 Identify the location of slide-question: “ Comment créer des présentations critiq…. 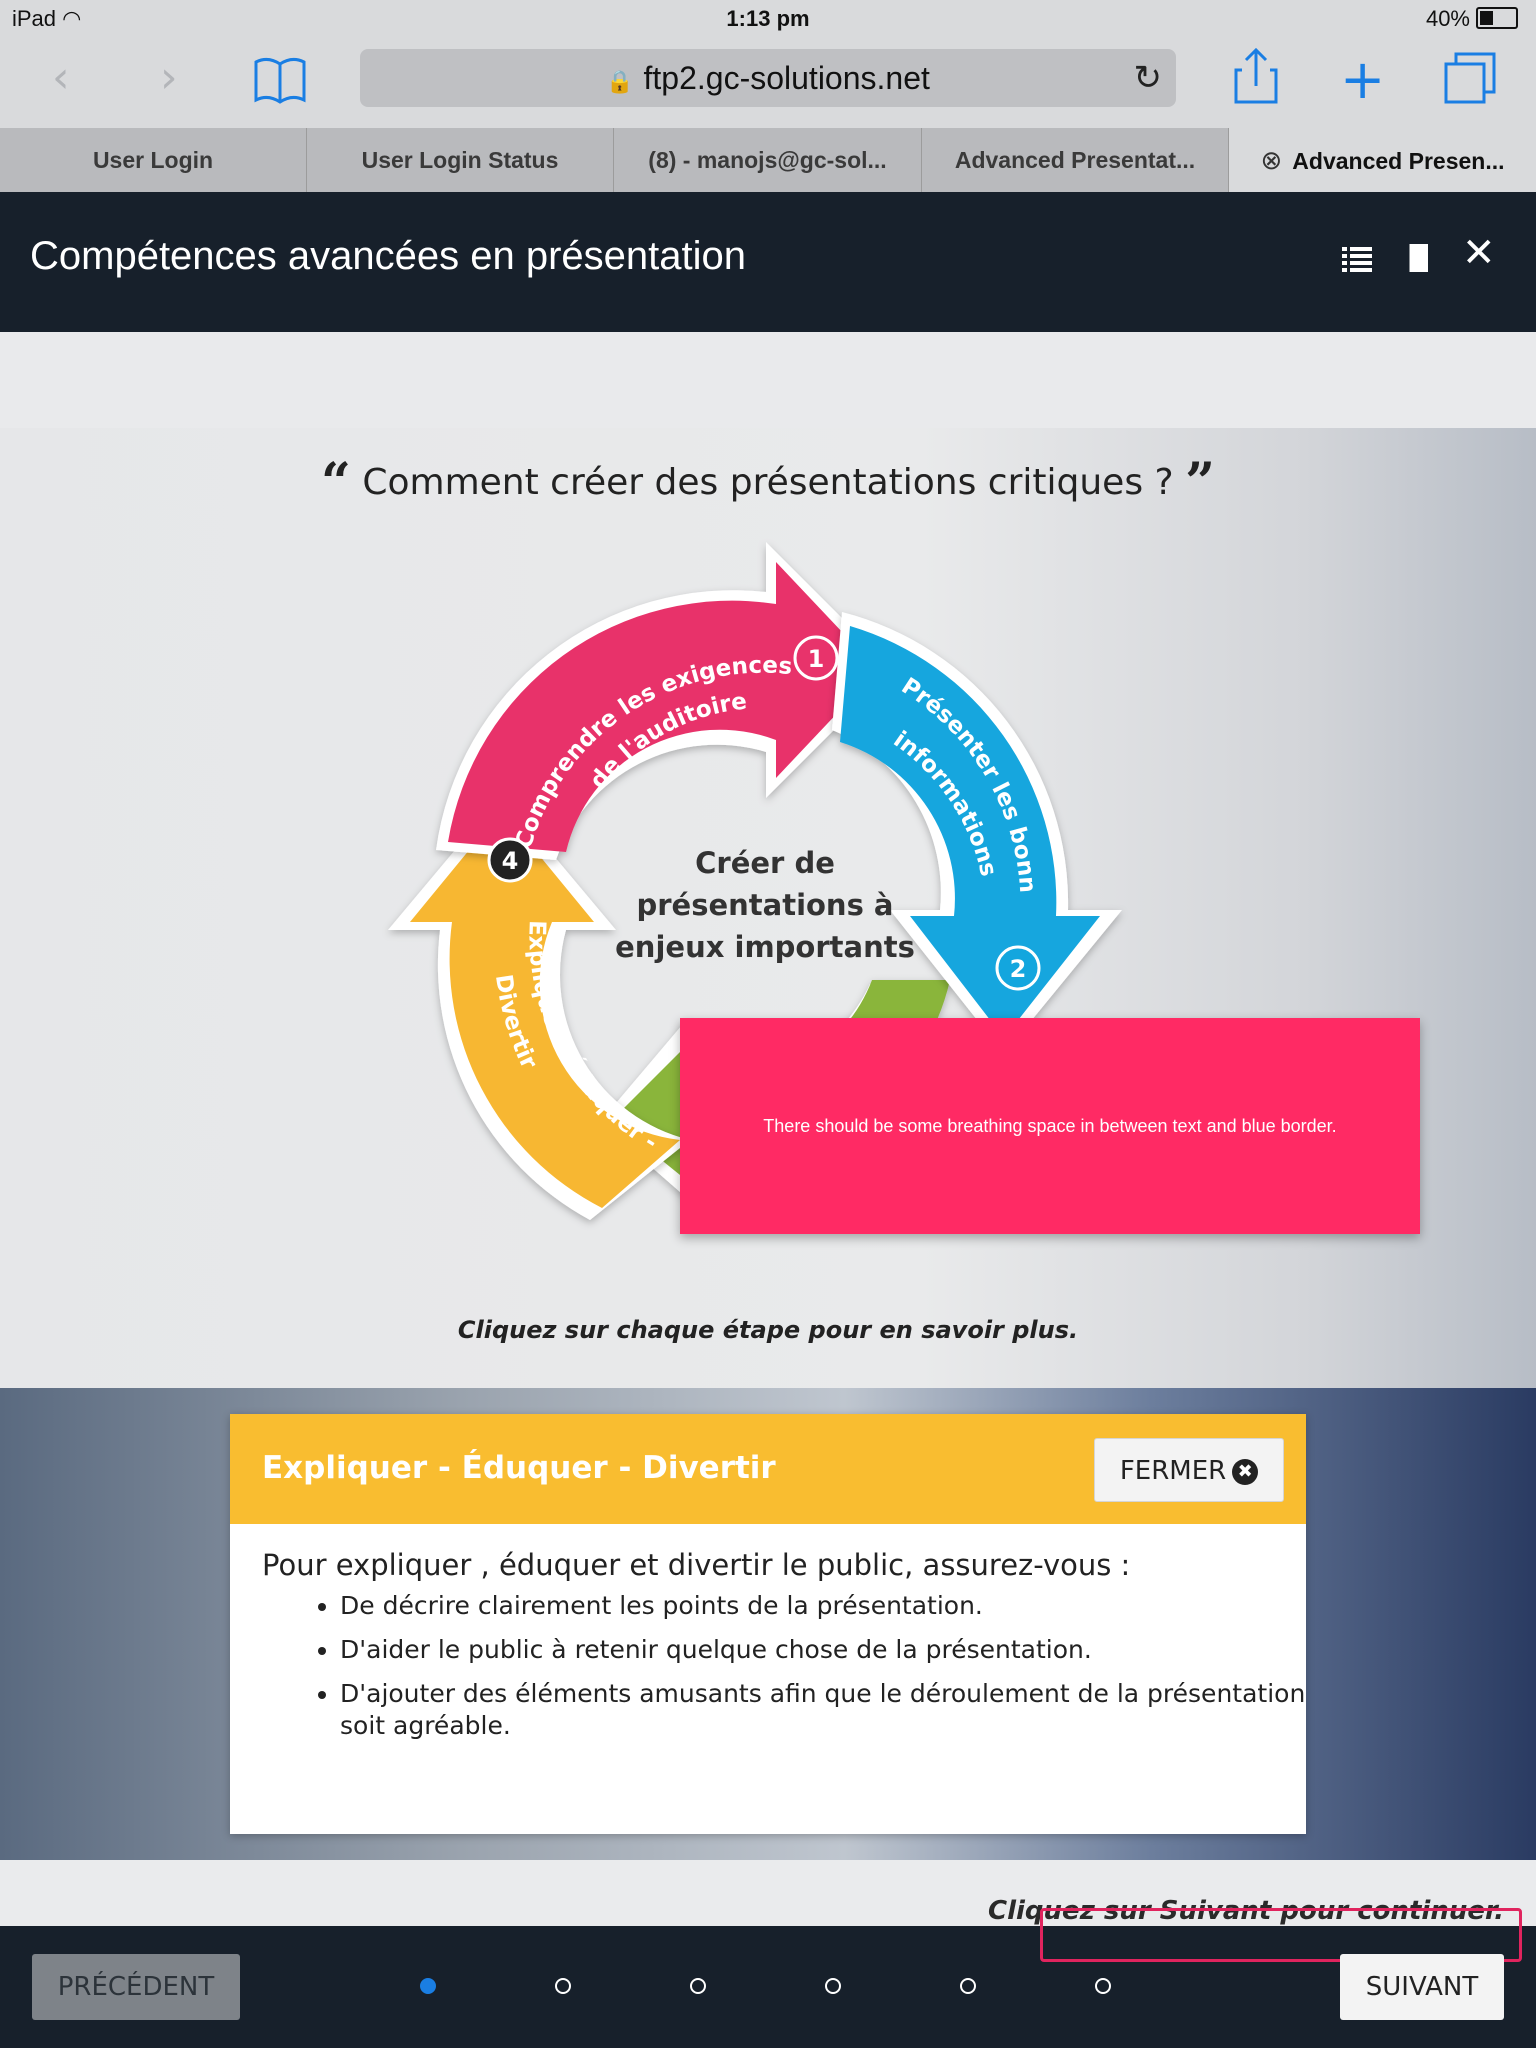
(767, 482).